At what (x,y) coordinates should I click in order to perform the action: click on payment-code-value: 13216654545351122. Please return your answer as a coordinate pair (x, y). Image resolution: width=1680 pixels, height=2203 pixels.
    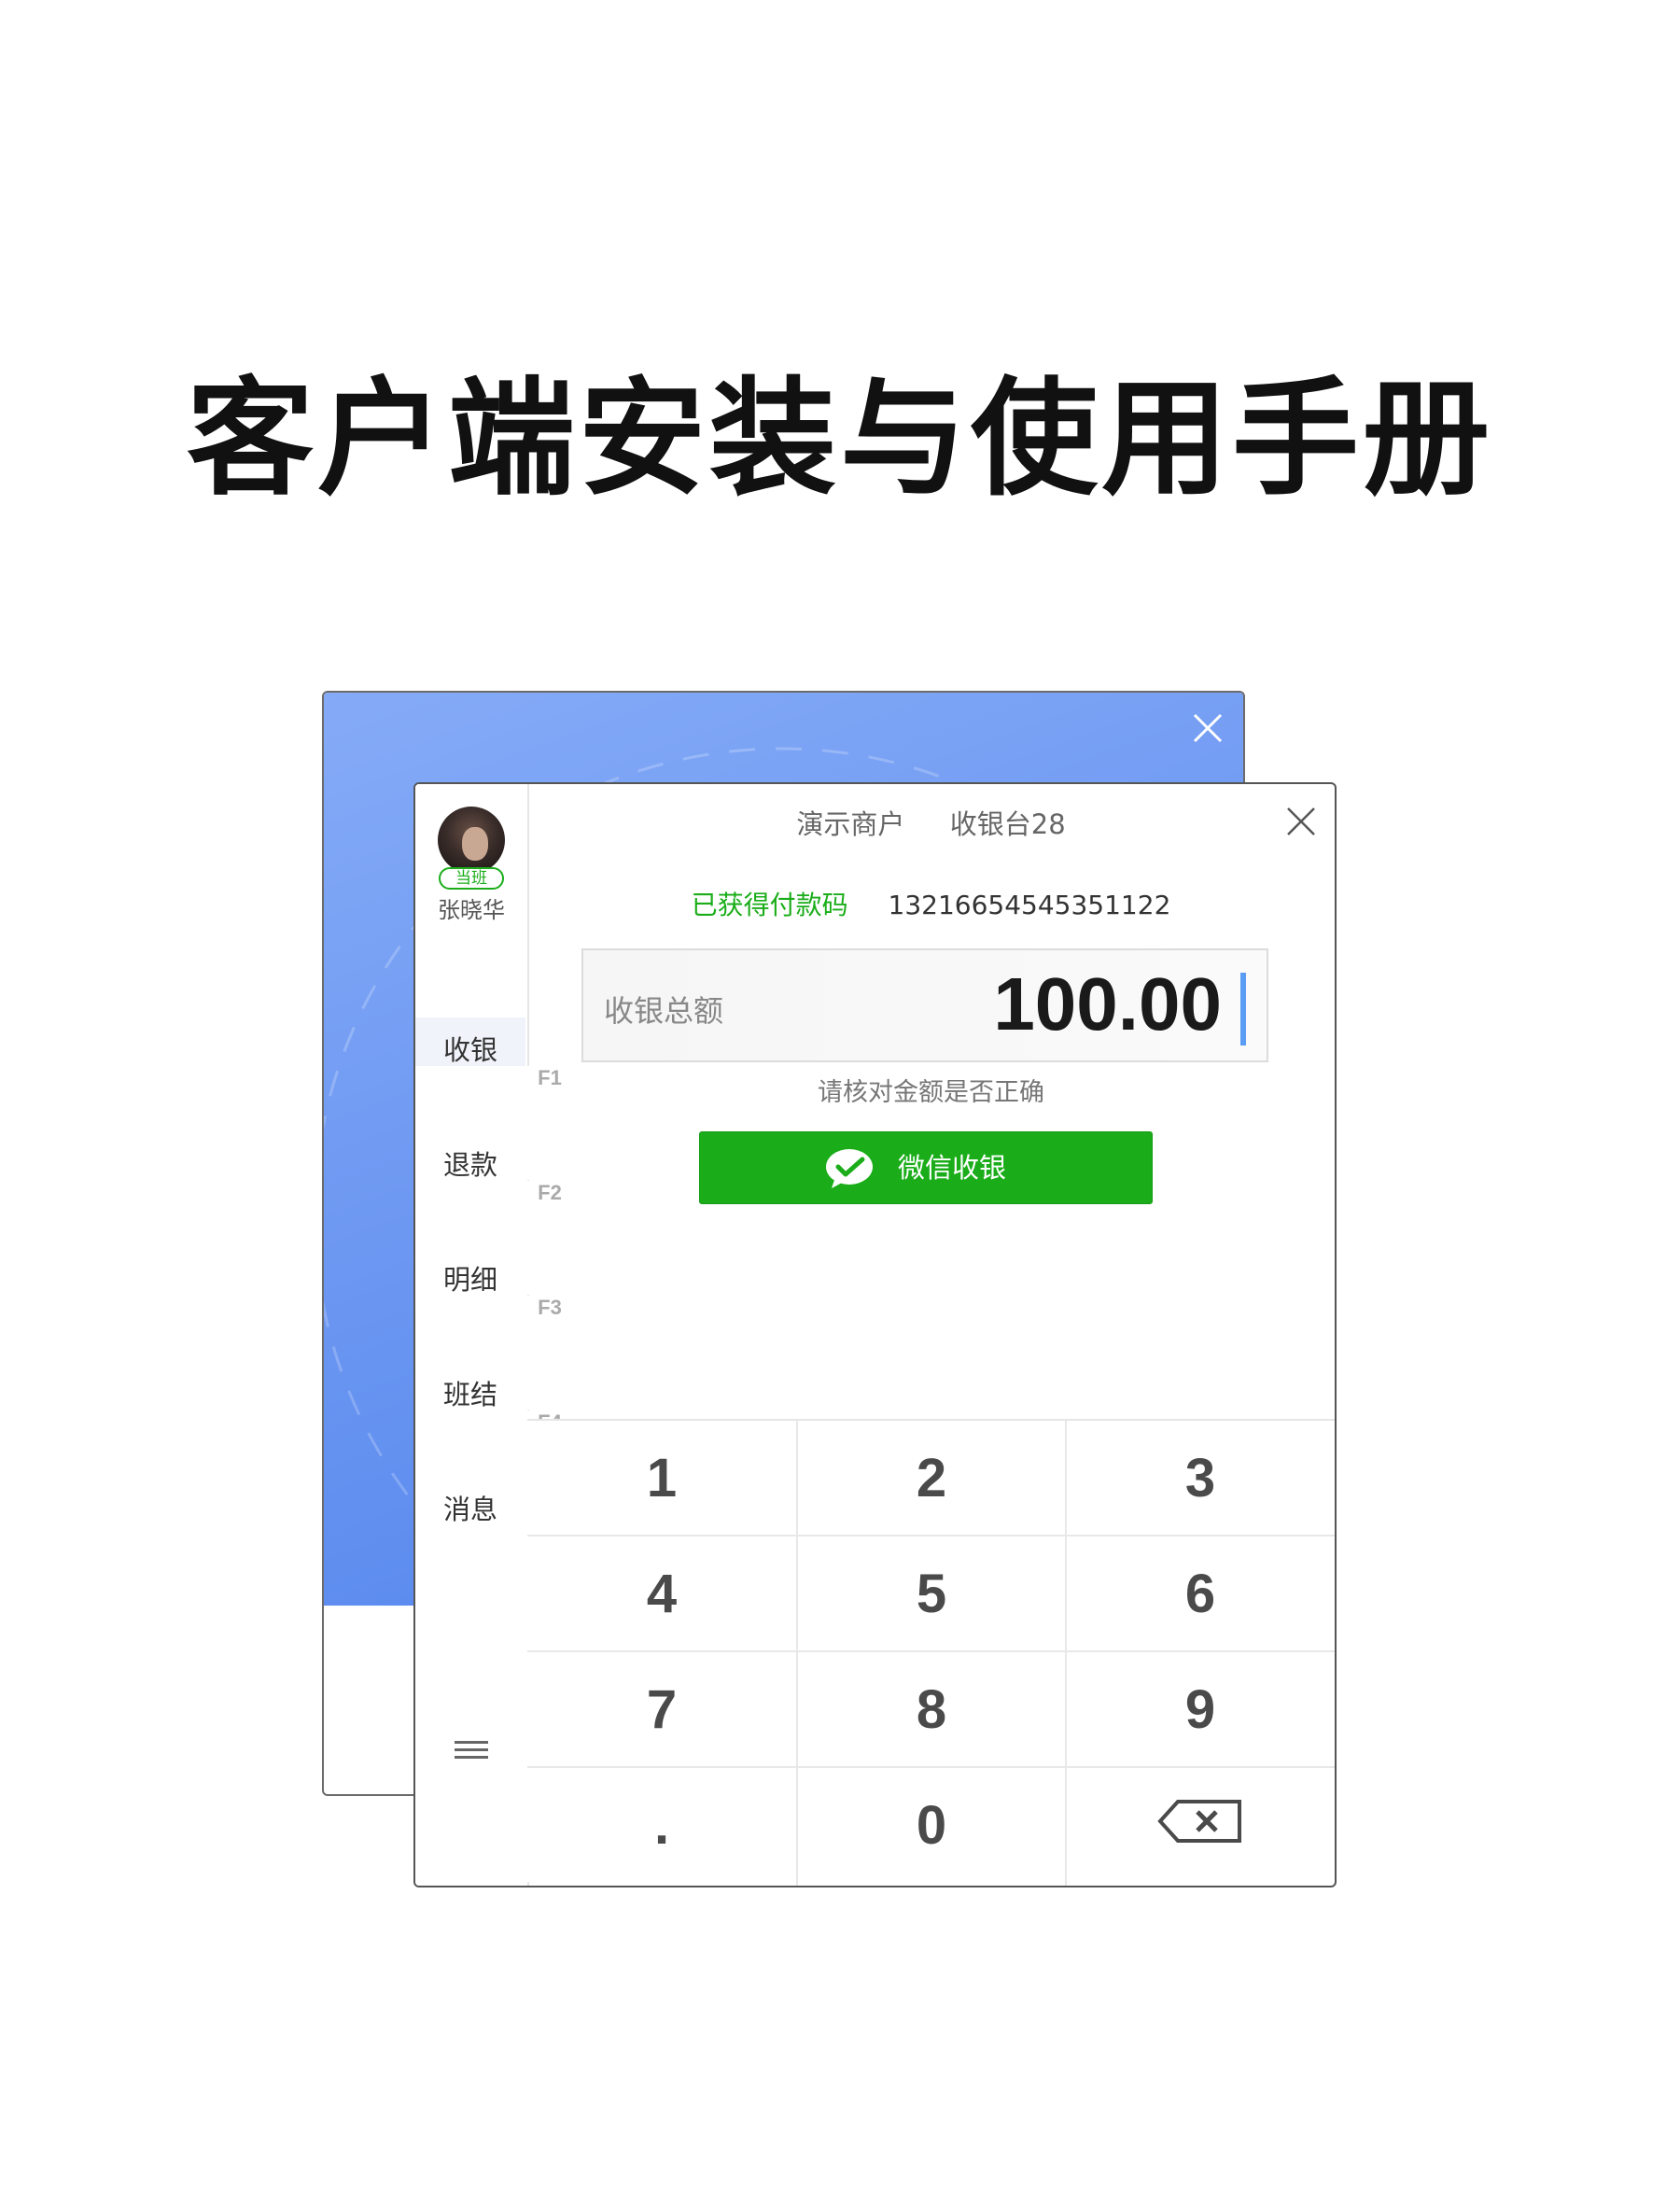
    Looking at the image, I should click on (1029, 905).